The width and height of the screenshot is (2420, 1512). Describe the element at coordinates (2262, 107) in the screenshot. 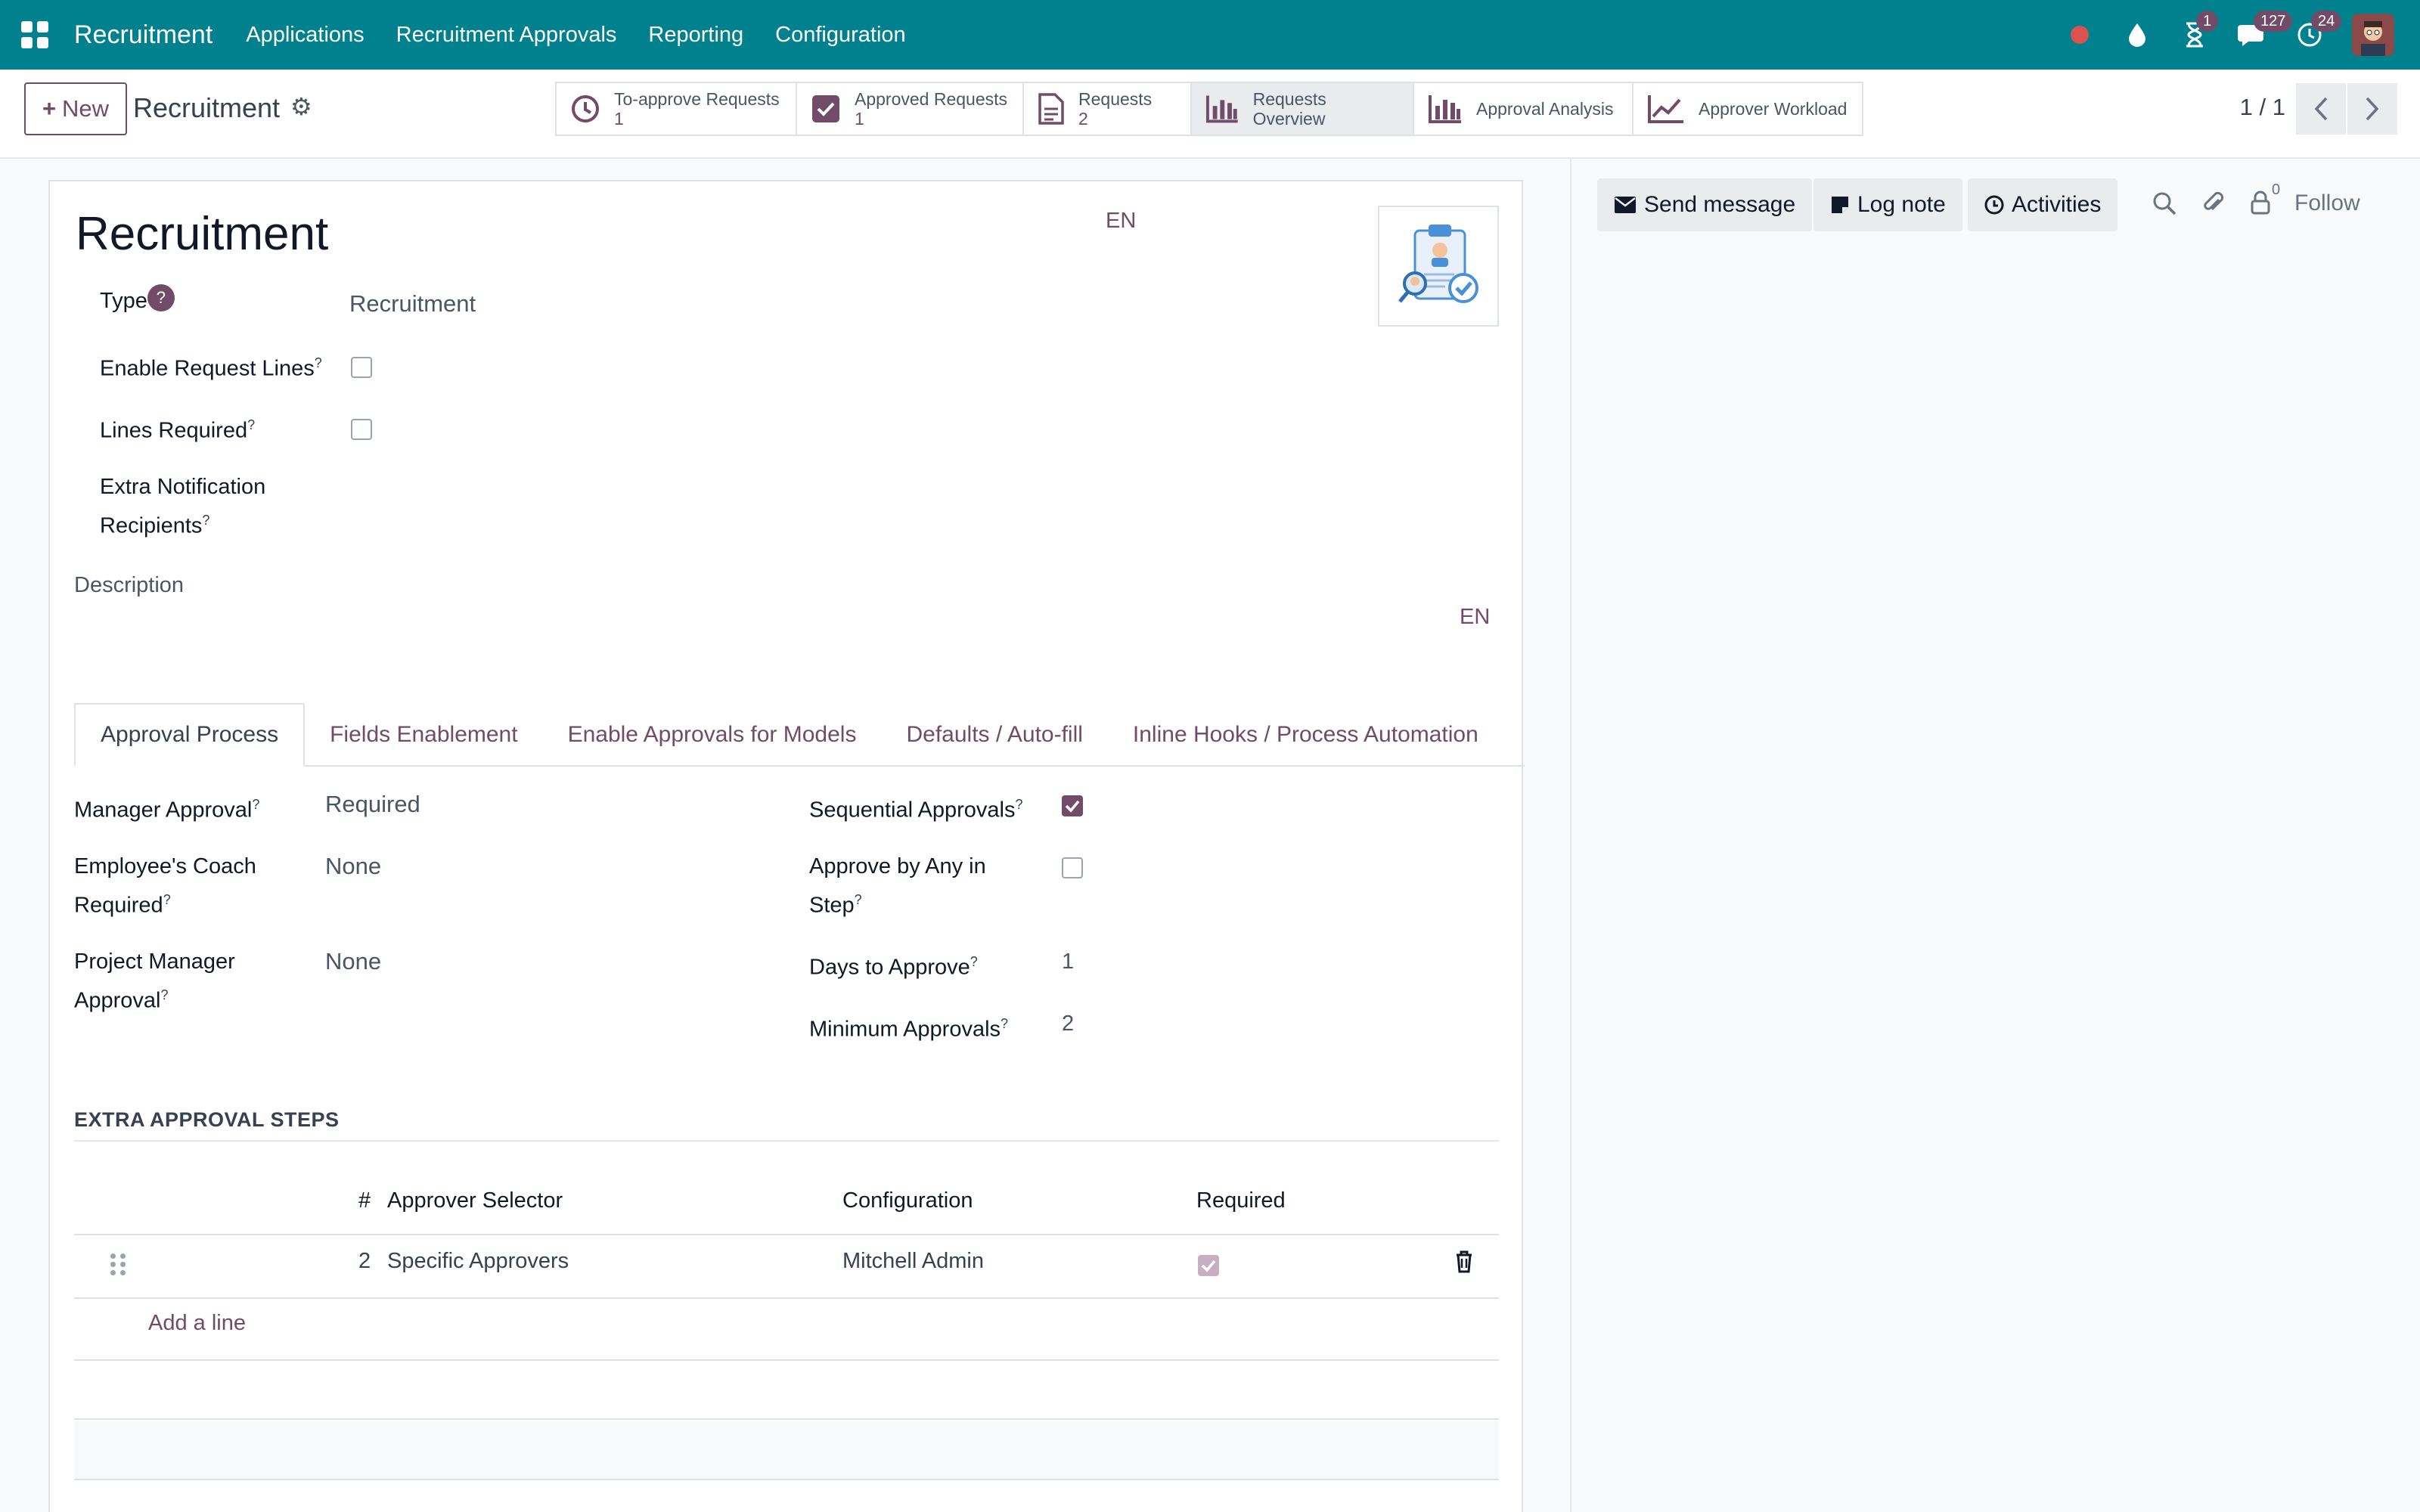

I see `pager-value: 1 / 1` at that location.